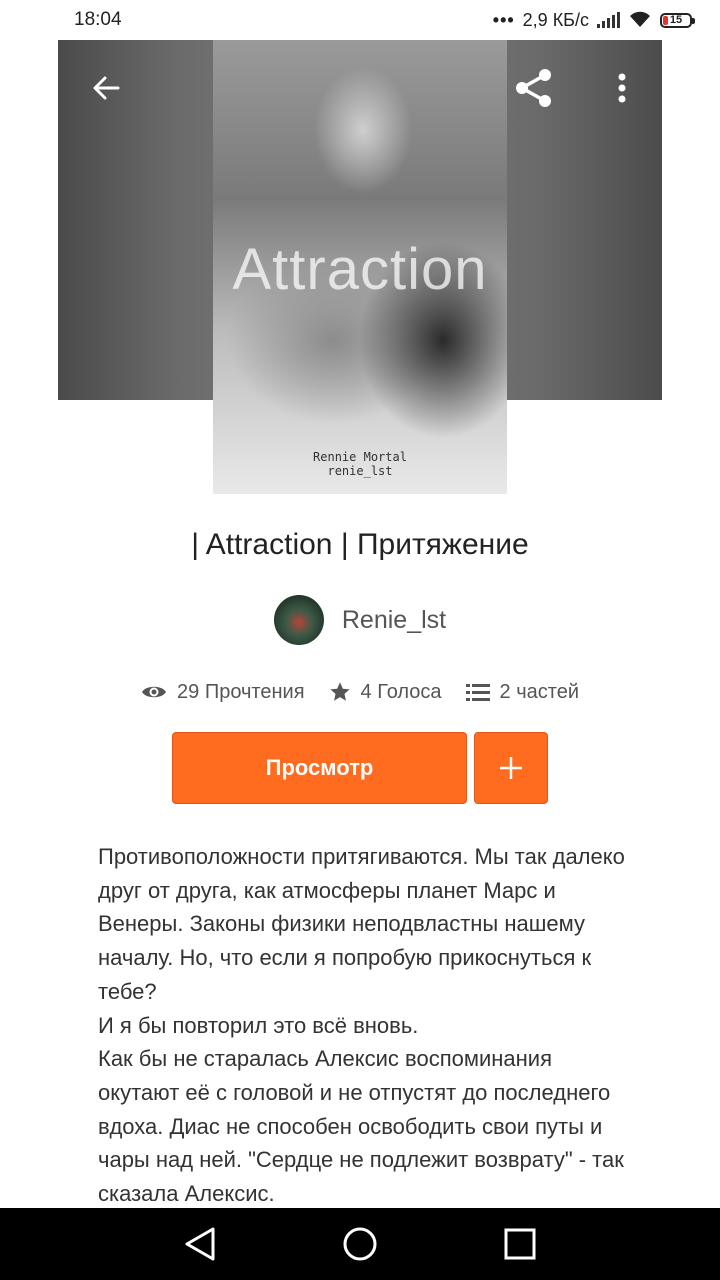  Describe the element at coordinates (319, 768) in the screenshot. I see `read-button: Просмотр` at that location.